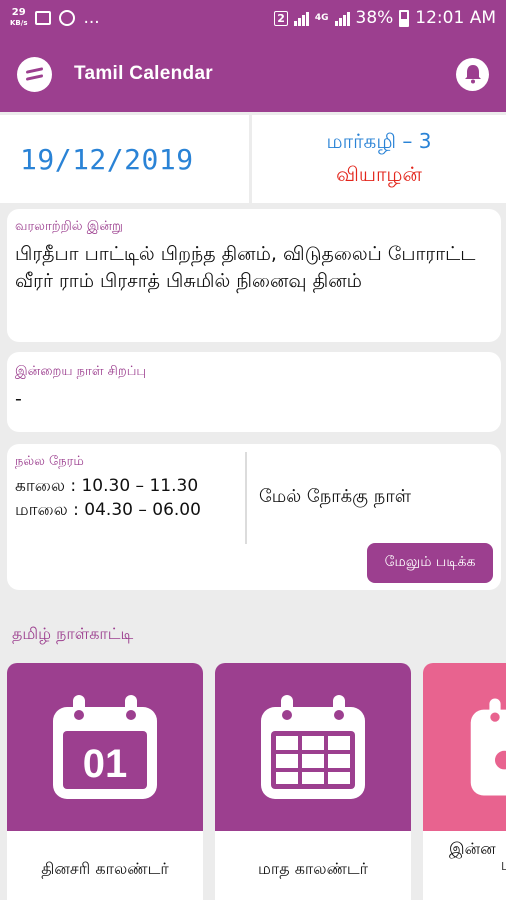 Image resolution: width=506 pixels, height=900 pixels. Describe the element at coordinates (105, 764) in the screenshot. I see `daily-calendar-number: 01` at that location.